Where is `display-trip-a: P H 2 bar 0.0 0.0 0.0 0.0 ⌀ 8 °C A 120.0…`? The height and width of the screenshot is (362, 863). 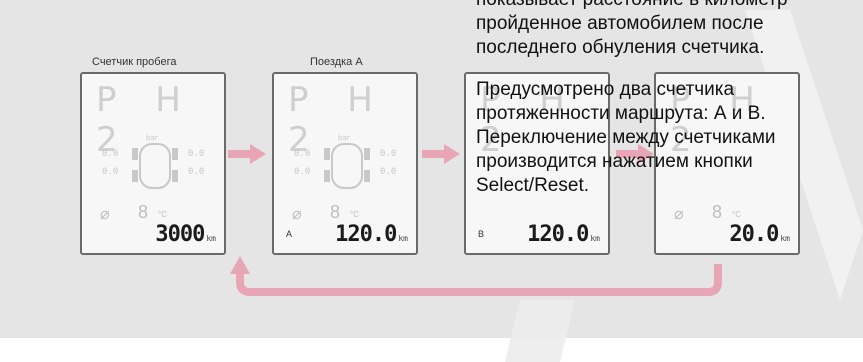
display-trip-a: P H 2 bar 0.0 0.0 0.0 0.0 ⌀ 8 °C A 120.0… is located at coordinates (345, 163).